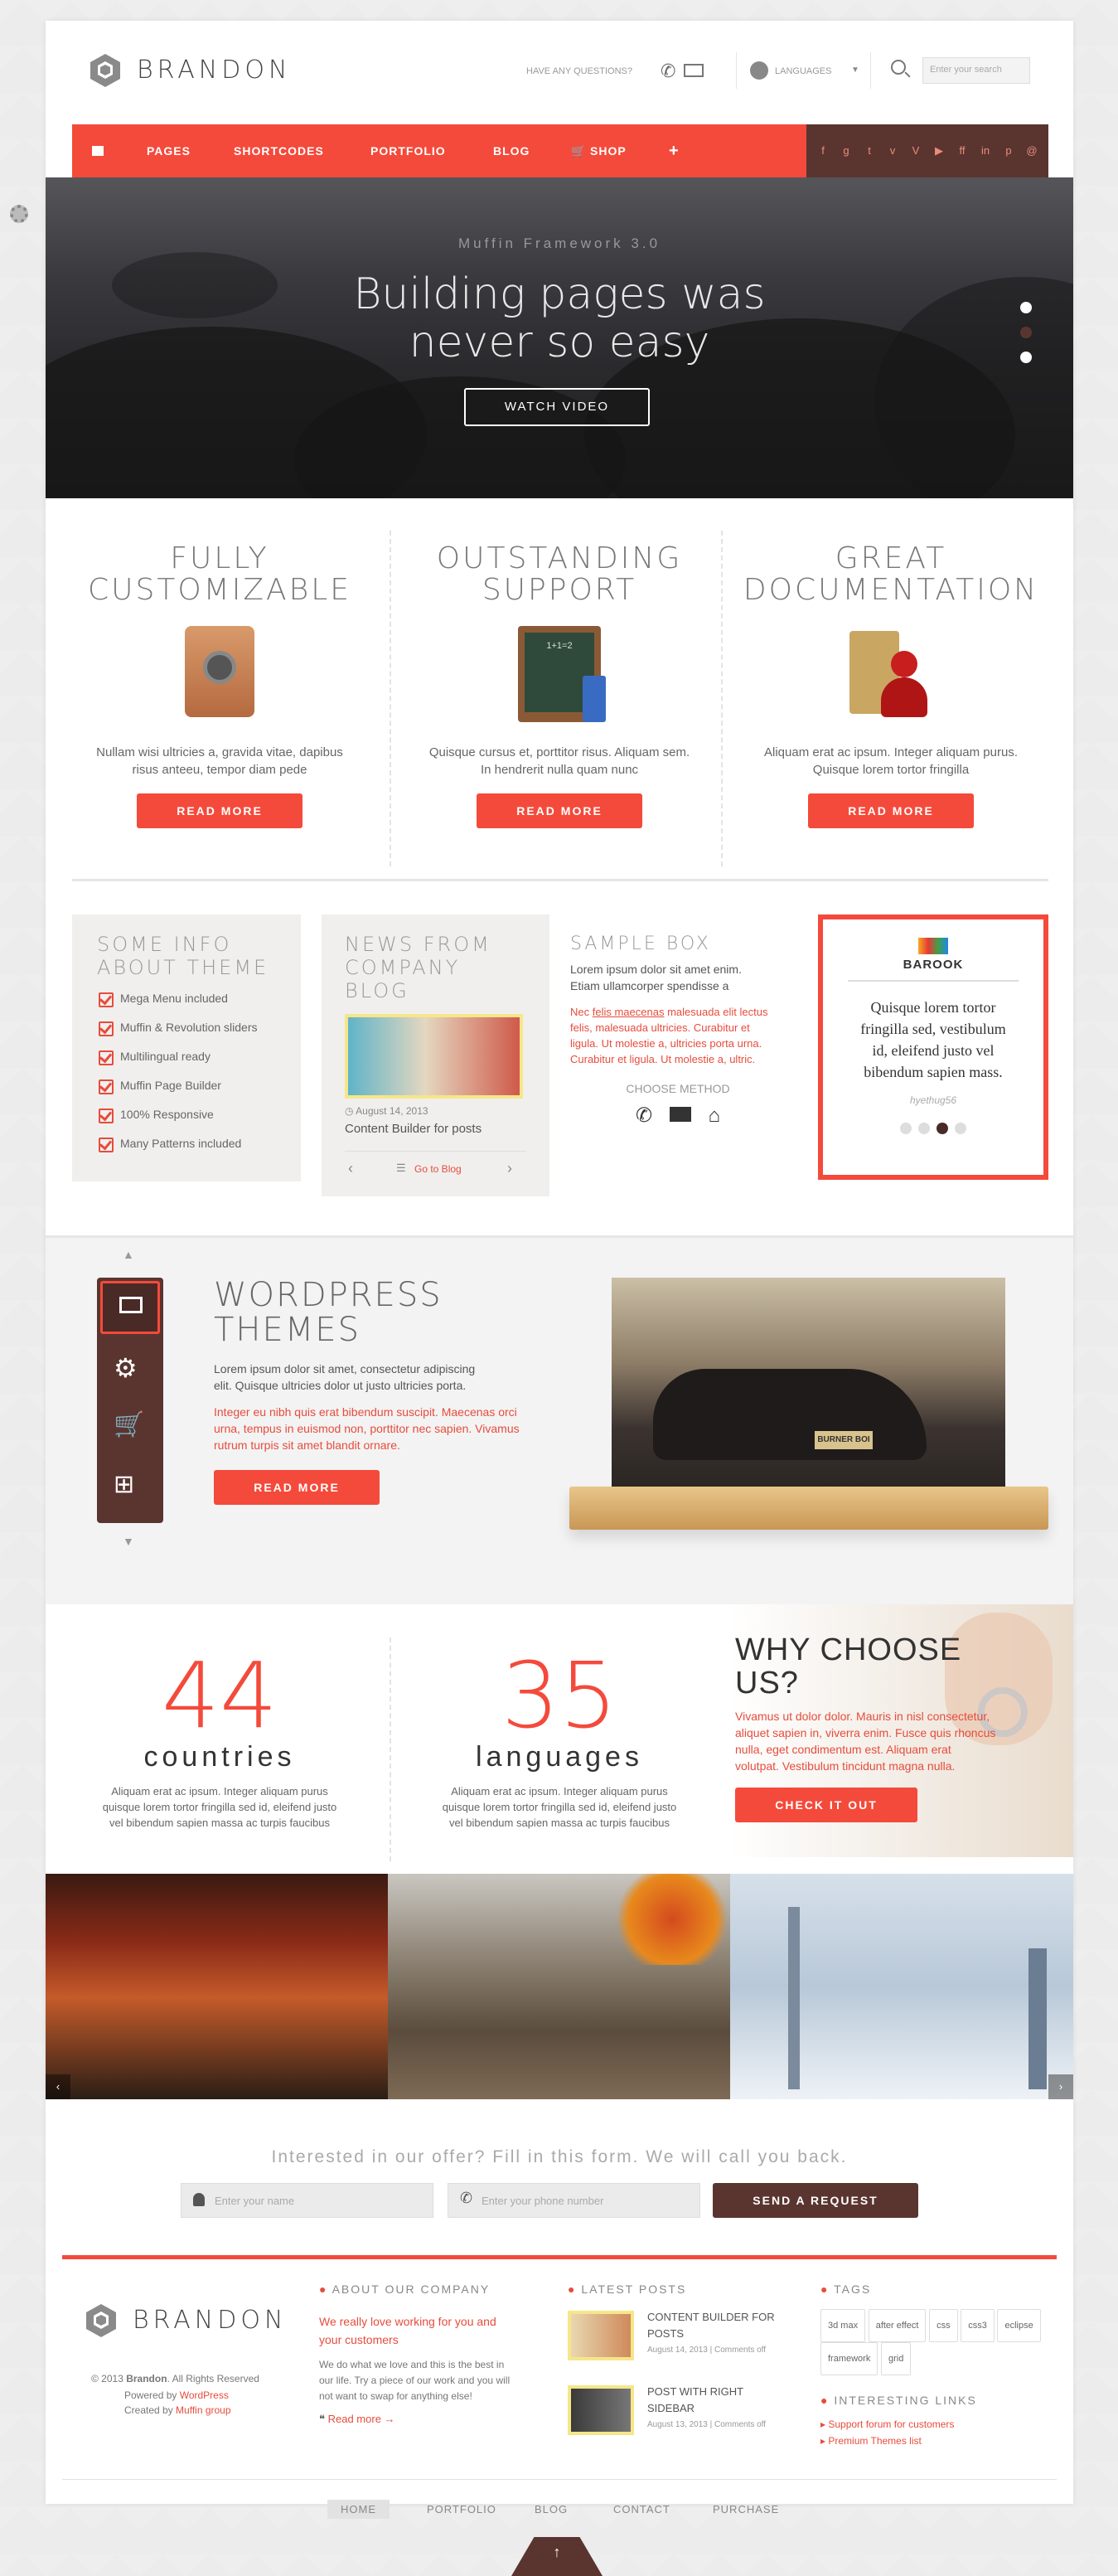  What do you see at coordinates (849, 2358) in the screenshot?
I see `tag: framework` at bounding box center [849, 2358].